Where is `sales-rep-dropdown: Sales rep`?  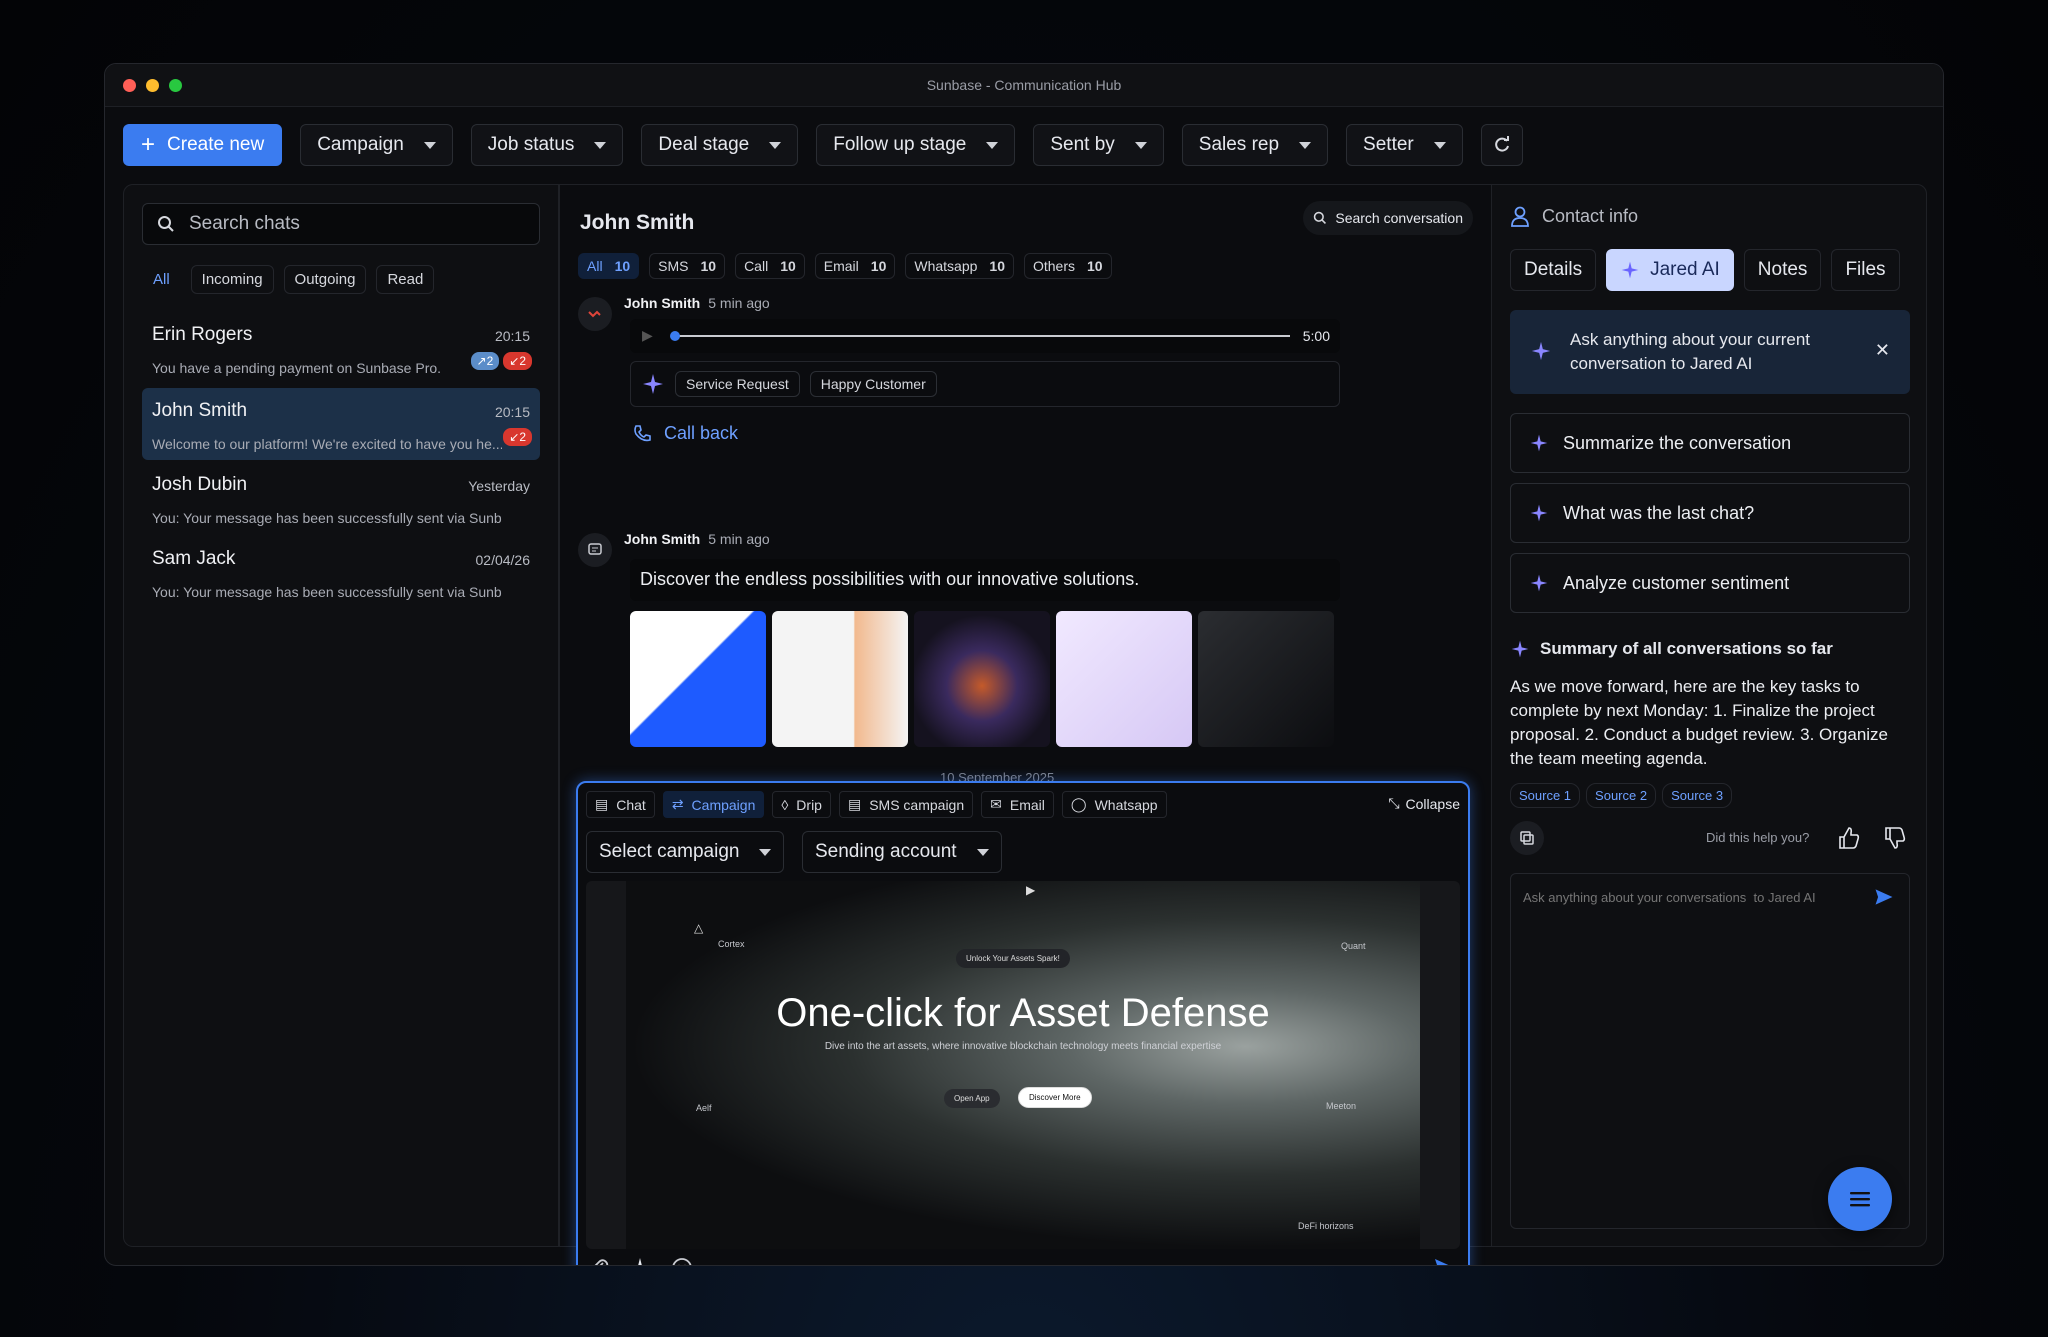
sales-rep-dropdown: Sales rep is located at coordinates (1255, 145).